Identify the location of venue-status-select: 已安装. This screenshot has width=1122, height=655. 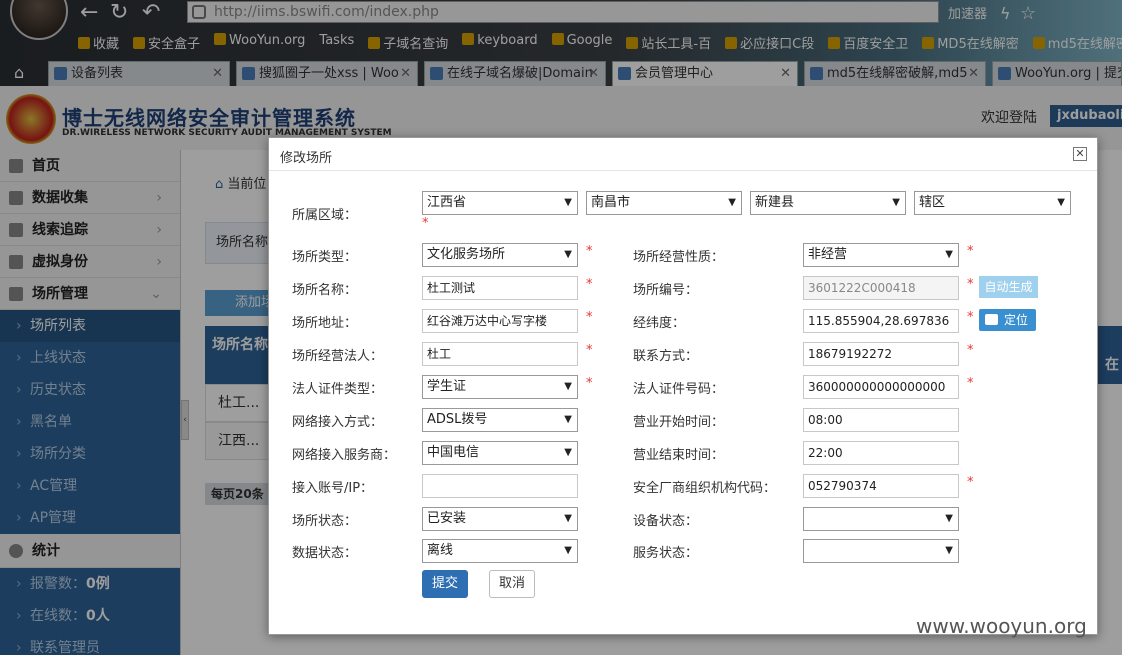
(500, 519).